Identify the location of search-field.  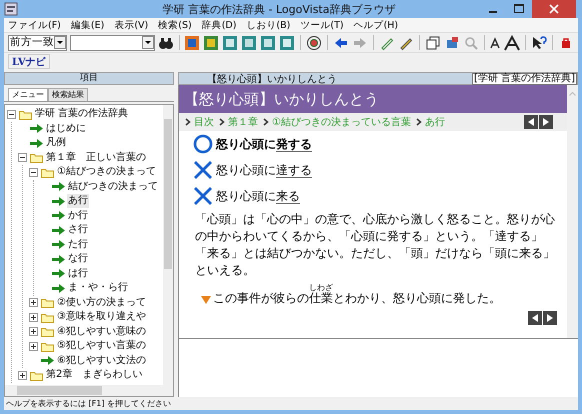
(112, 42).